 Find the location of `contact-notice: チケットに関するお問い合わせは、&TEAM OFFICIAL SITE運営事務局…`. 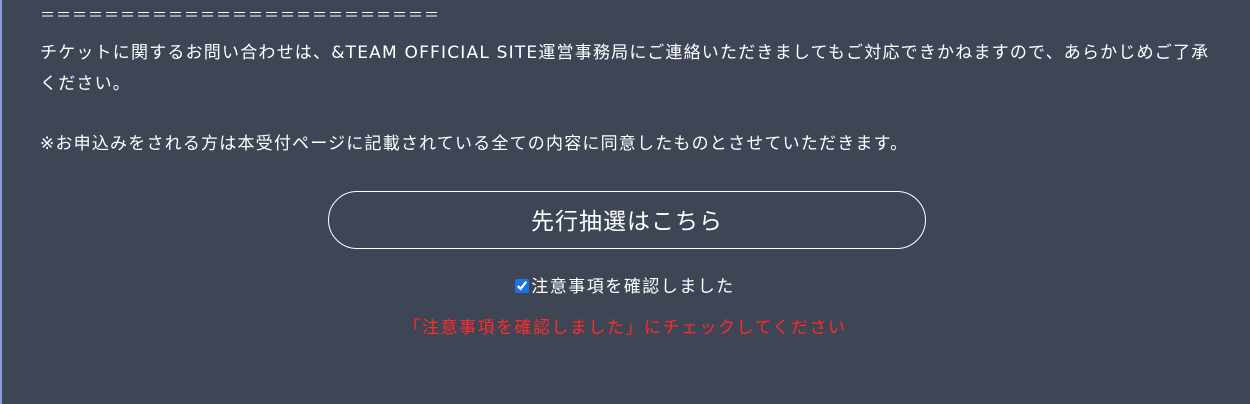

contact-notice: チケットに関するお問い合わせは、&TEAM OFFICIAL SITE運営事務局… is located at coordinates (625, 68).